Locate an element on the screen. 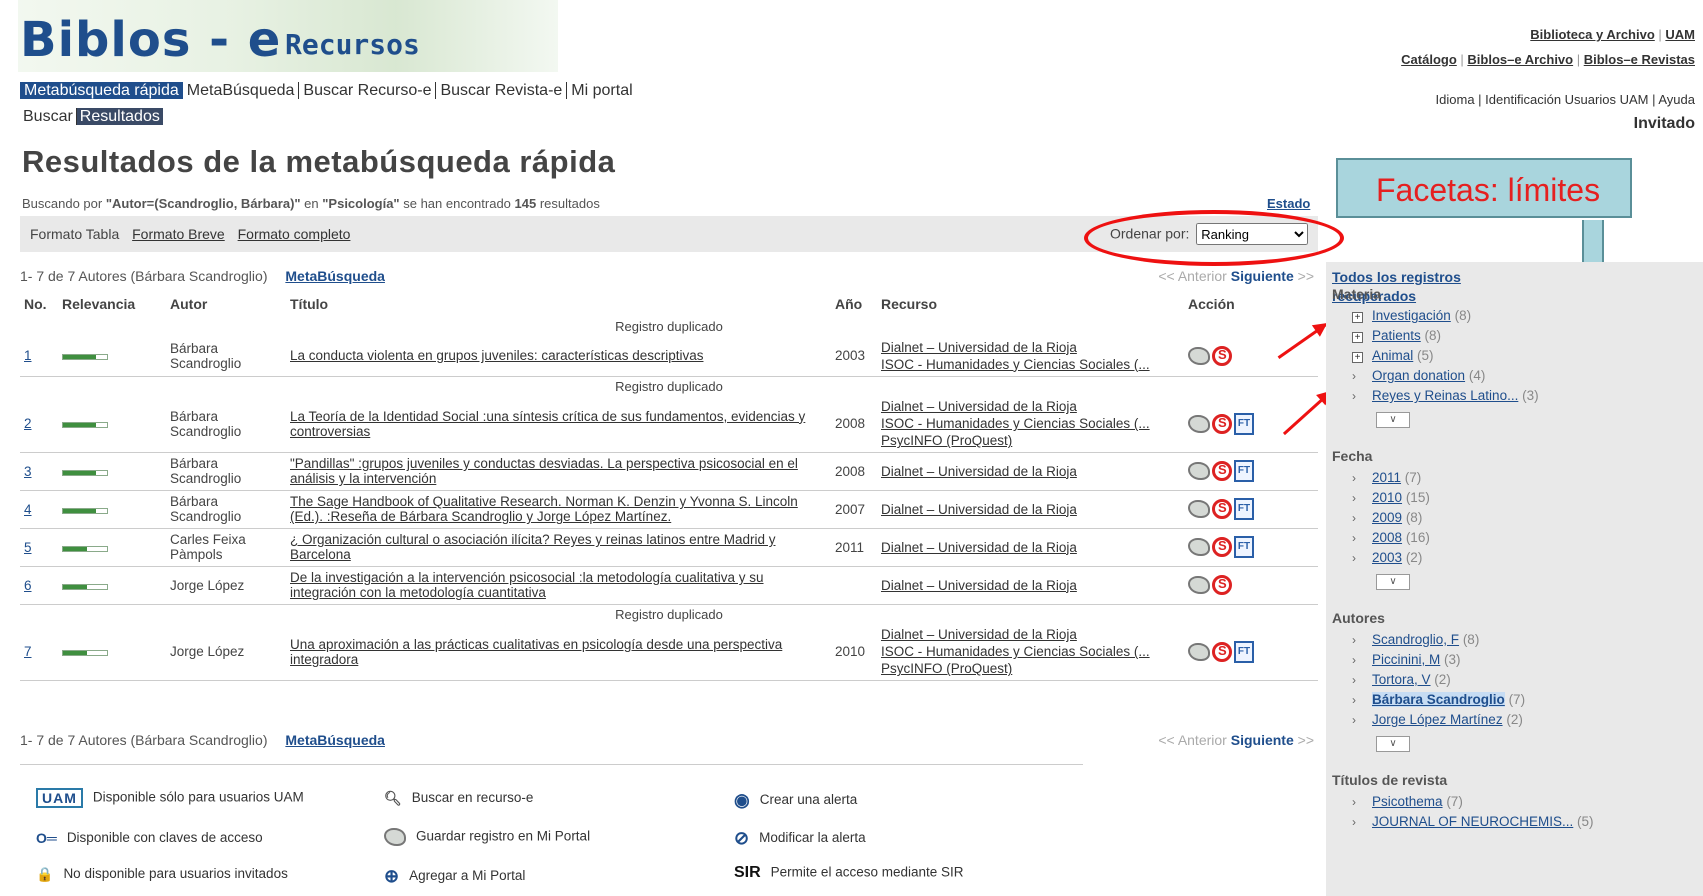 This screenshot has width=1703, height=896. prev-link: << Anterior is located at coordinates (1192, 276).